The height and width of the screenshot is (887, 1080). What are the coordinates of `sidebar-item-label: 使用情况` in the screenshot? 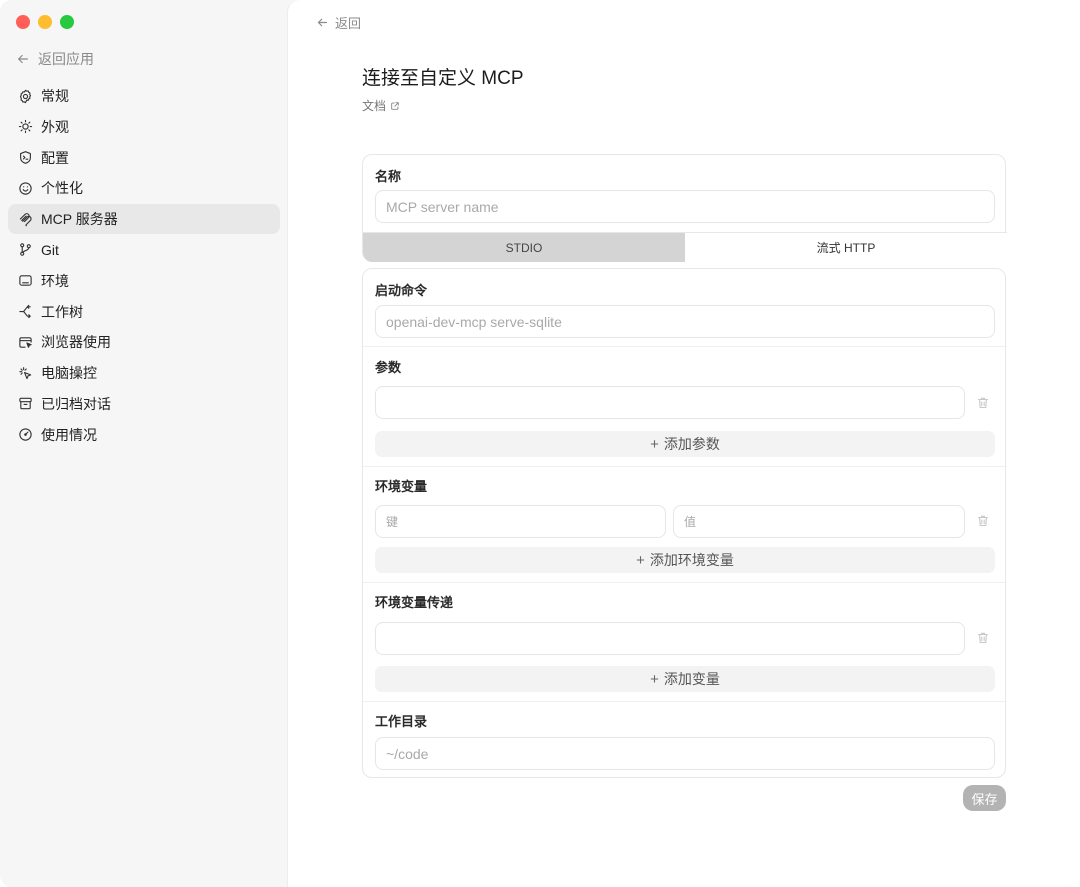 It's located at (69, 434).